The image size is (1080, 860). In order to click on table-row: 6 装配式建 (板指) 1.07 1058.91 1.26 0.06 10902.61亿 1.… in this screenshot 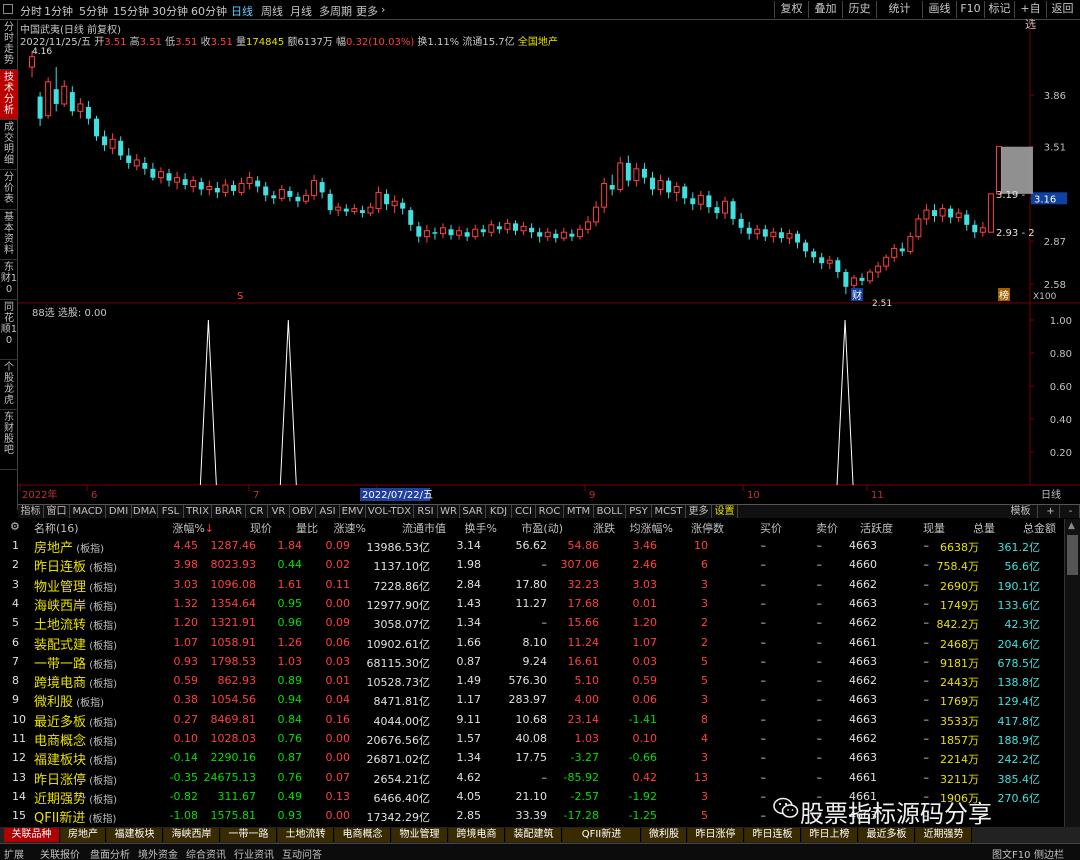, I will do `click(532, 643)`.